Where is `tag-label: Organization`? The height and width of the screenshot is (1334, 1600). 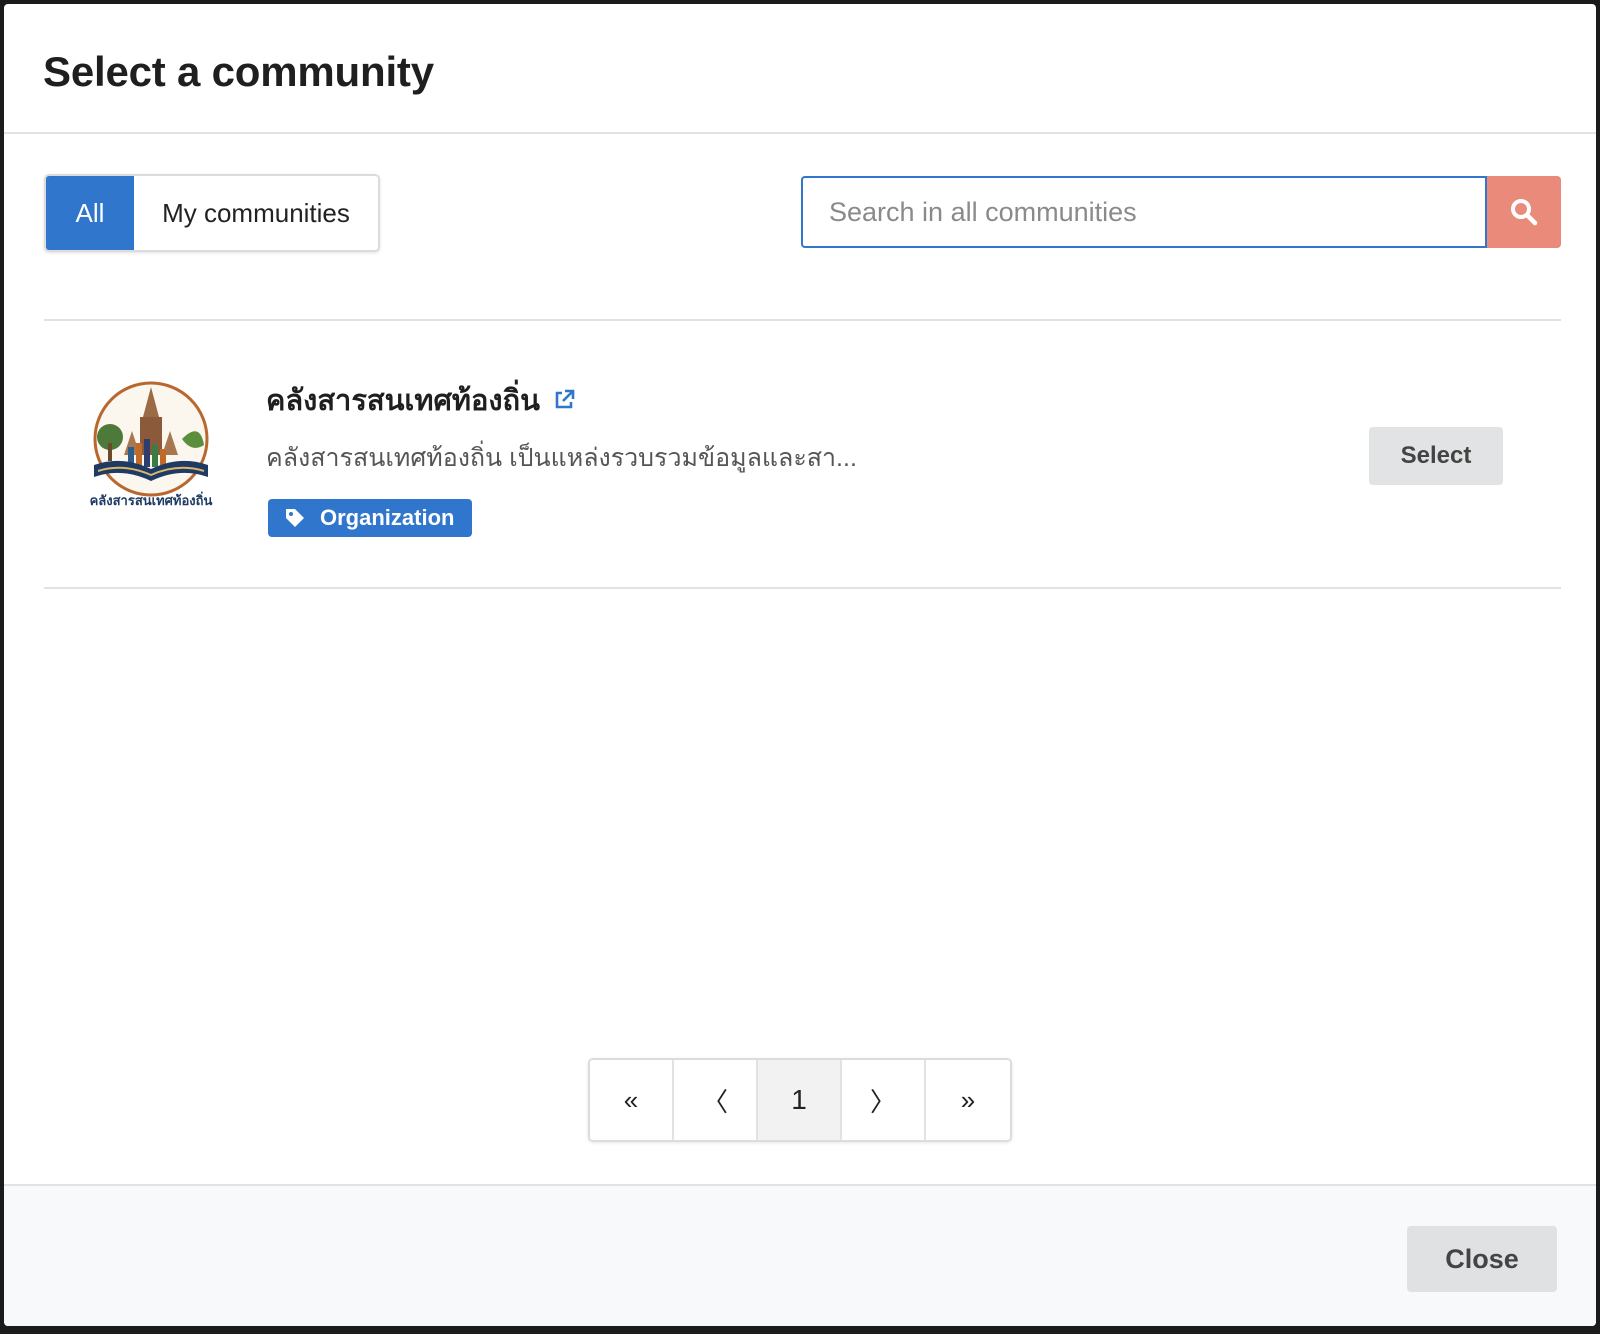 tag-label: Organization is located at coordinates (387, 517).